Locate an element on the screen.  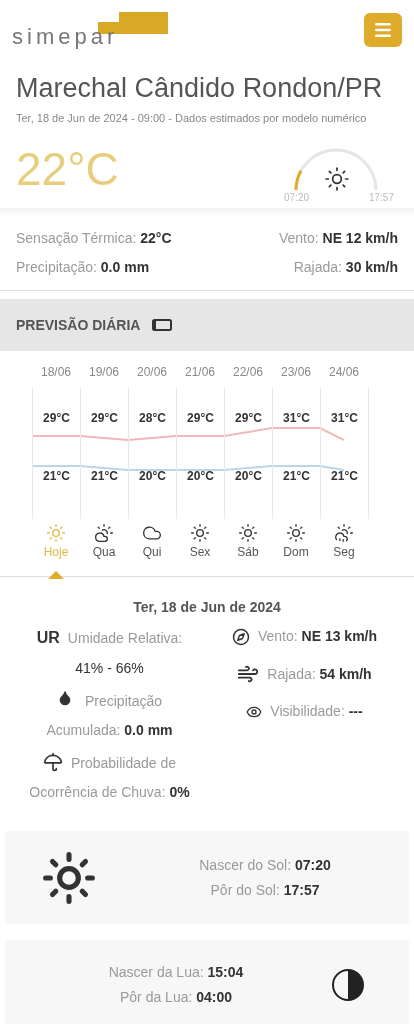
info-text: Sensação Térmica: 22°C is located at coordinates (94, 239).